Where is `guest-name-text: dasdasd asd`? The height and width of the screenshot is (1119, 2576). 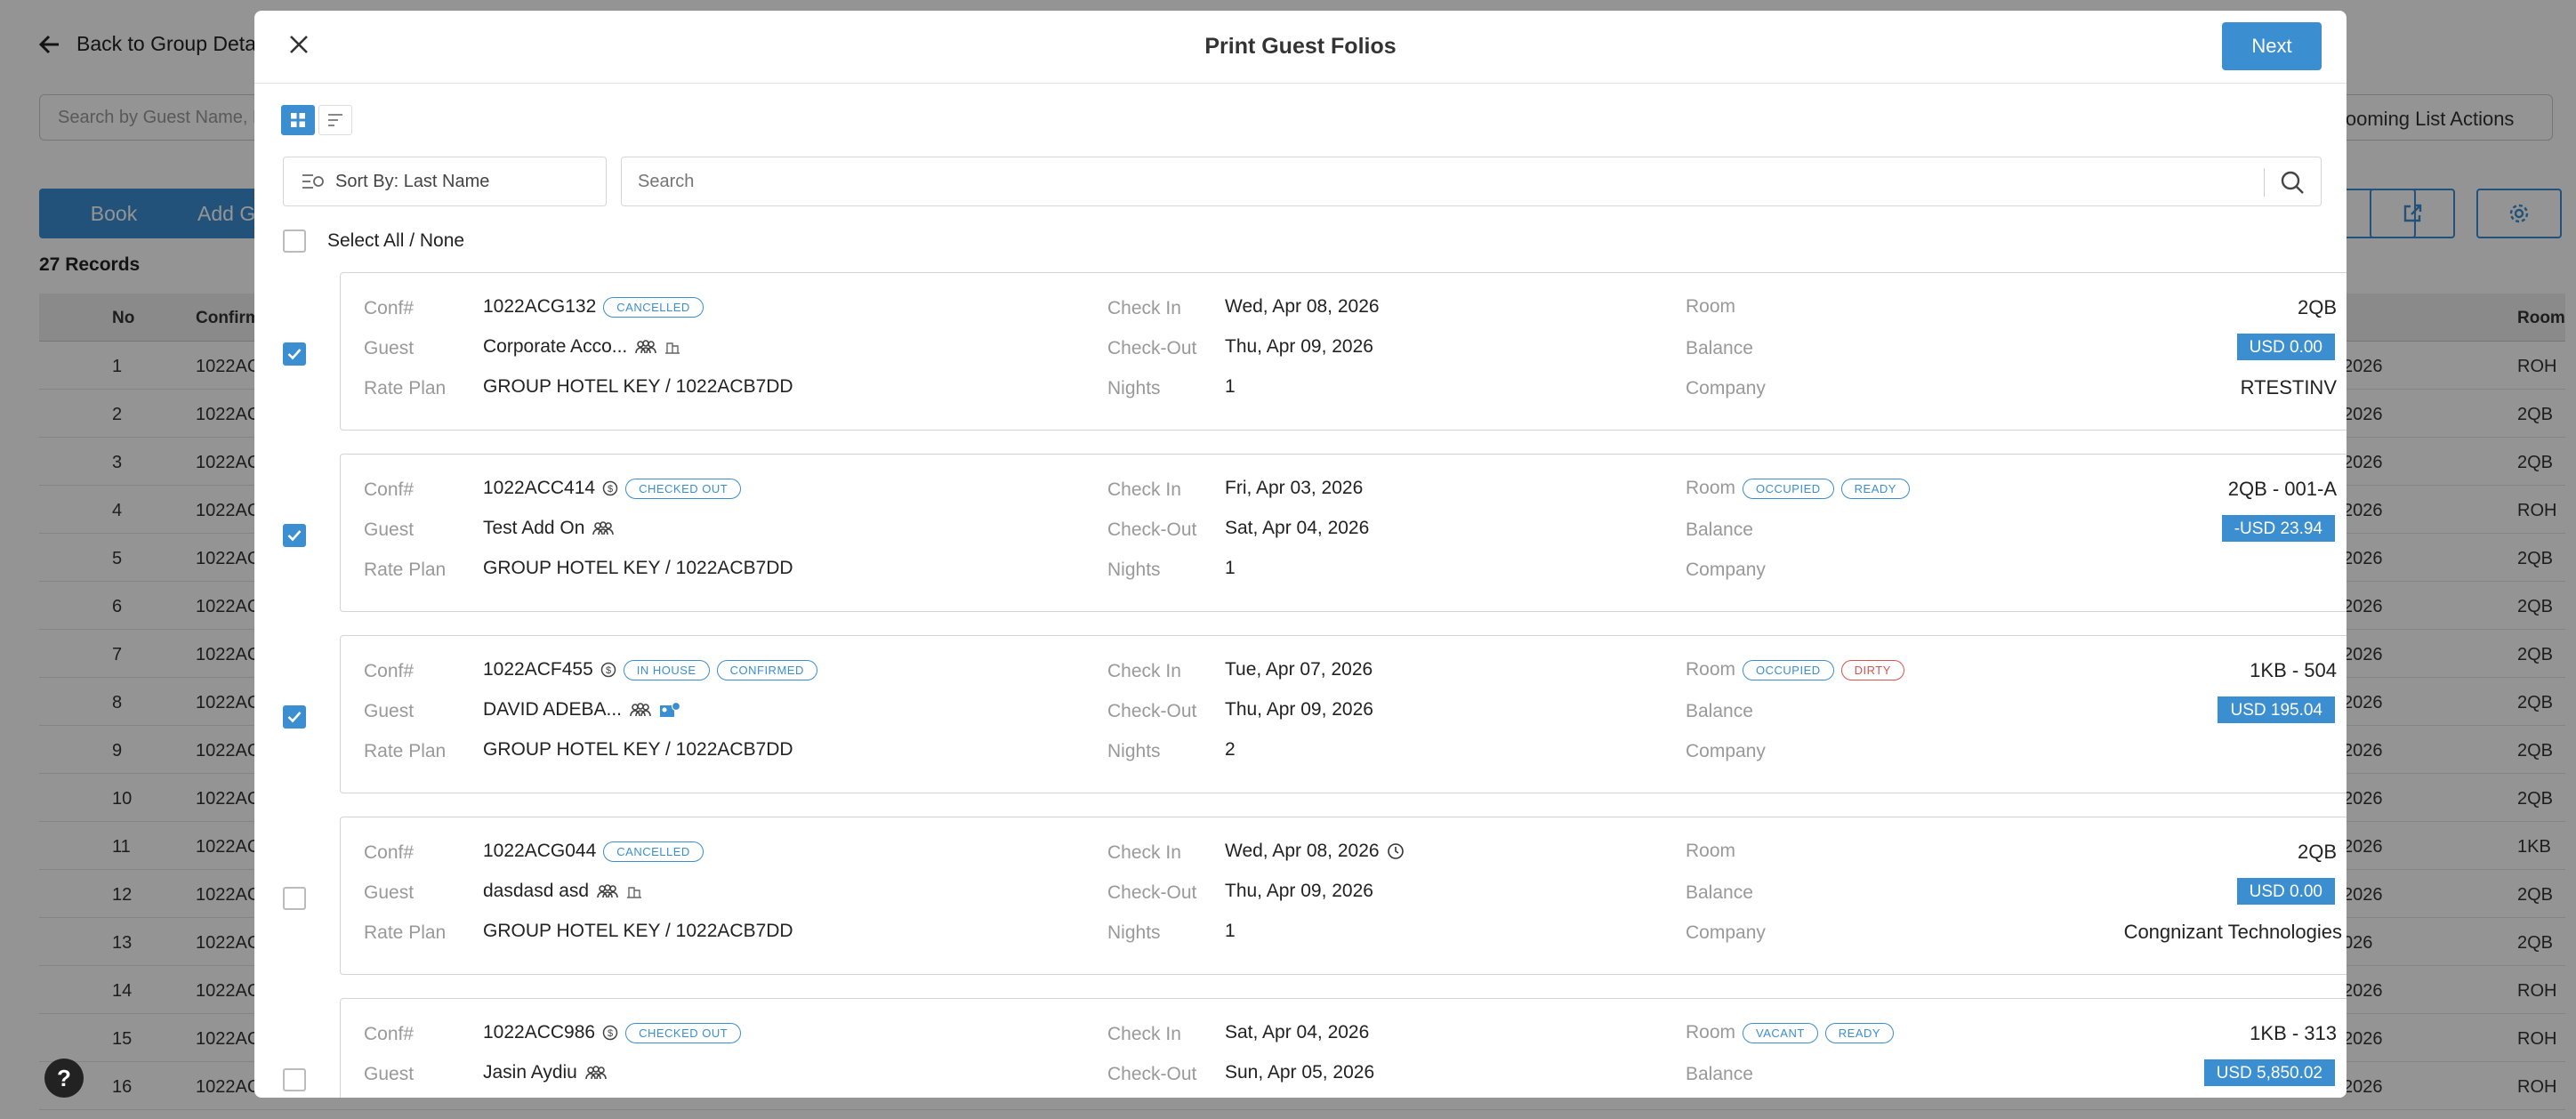
guest-name-text: dasdasd asd is located at coordinates (536, 891).